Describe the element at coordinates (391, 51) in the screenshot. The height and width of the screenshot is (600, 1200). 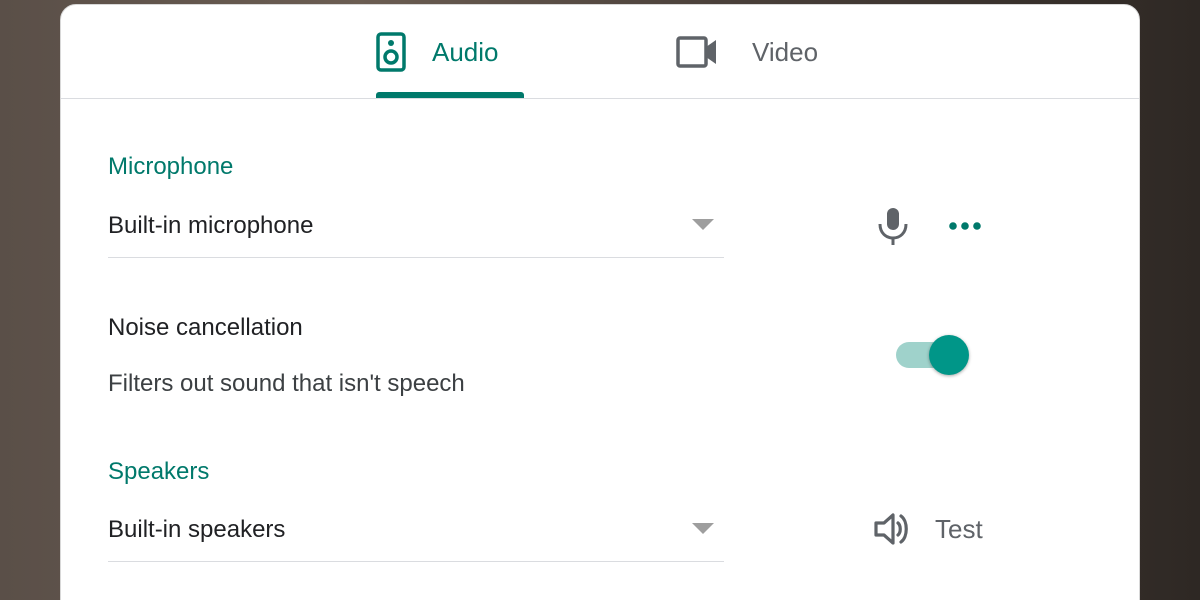
I see `speaker-device-icon` at that location.